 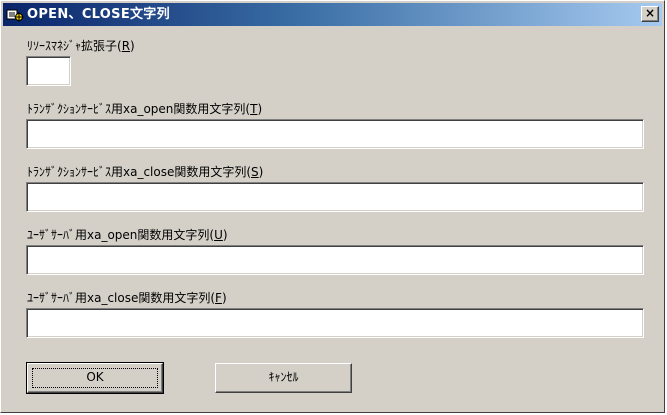 I want to click on window-title: OPEN、CLOSE文字列, so click(x=98, y=14).